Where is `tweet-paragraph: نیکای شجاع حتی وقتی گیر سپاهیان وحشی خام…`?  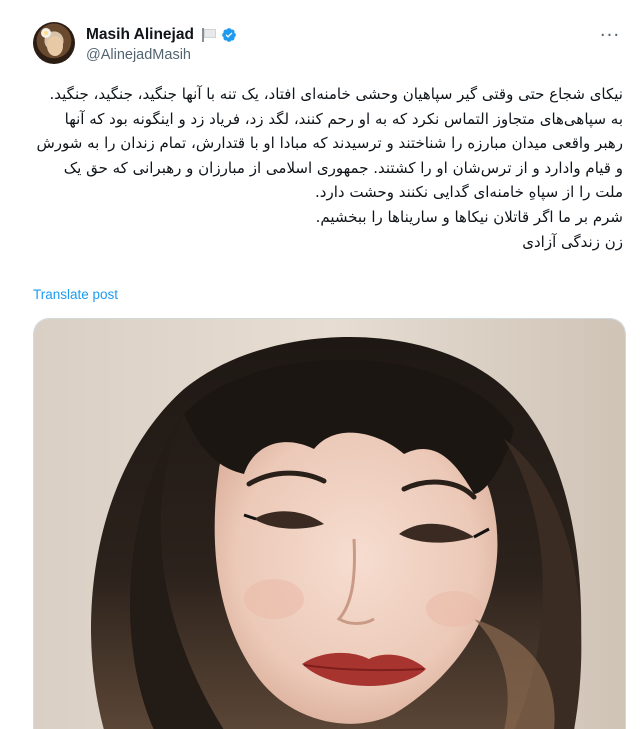 tweet-paragraph: نیکای شجاع حتی وقتی گیر سپاهیان وحشی خام… is located at coordinates (329, 143).